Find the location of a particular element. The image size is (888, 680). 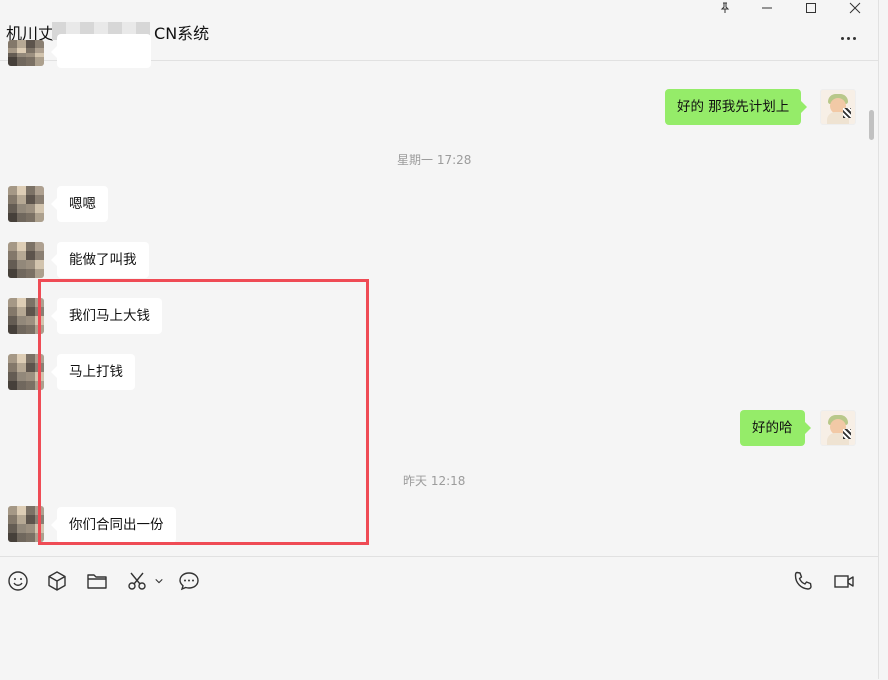

video-call-button is located at coordinates (844, 581).